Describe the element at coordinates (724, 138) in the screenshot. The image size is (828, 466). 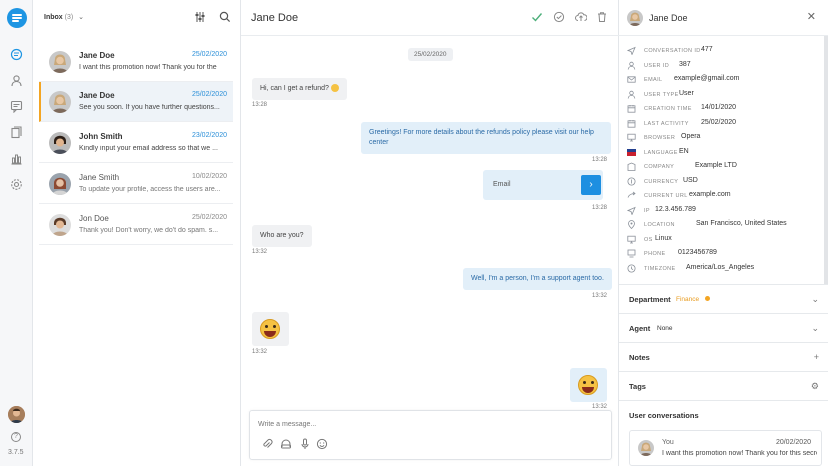
I see `detail-row: Browser Opera` at that location.